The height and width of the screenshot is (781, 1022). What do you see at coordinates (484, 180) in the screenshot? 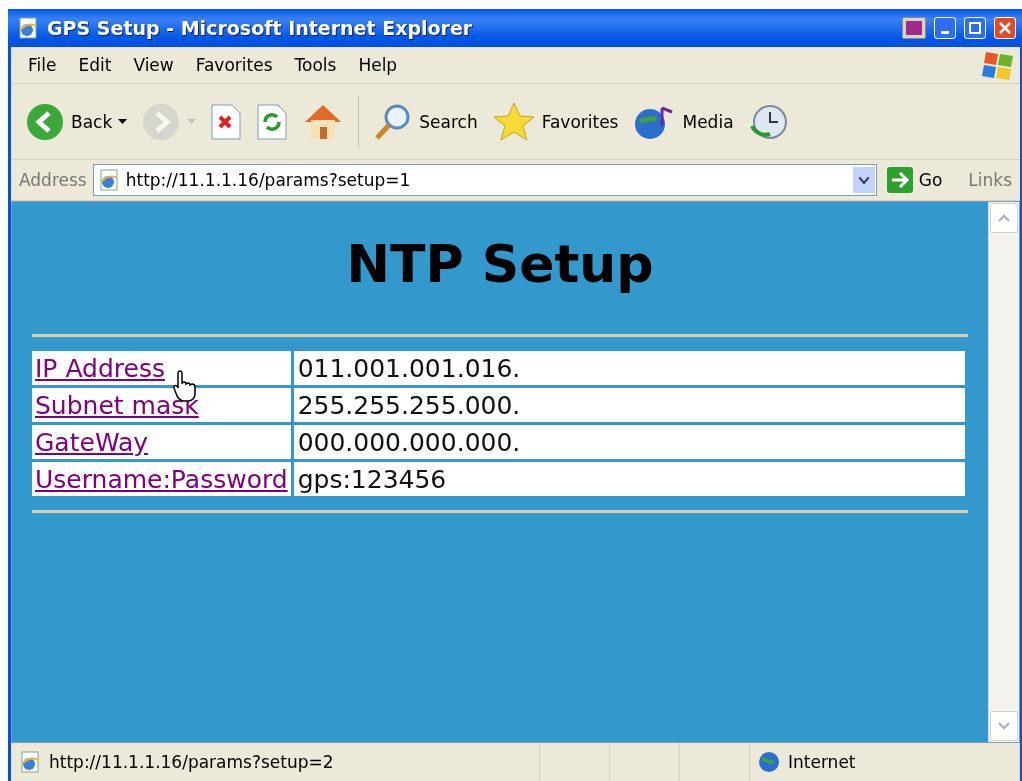
I see `address-field: http://11.1.1.16/params?setup=1` at bounding box center [484, 180].